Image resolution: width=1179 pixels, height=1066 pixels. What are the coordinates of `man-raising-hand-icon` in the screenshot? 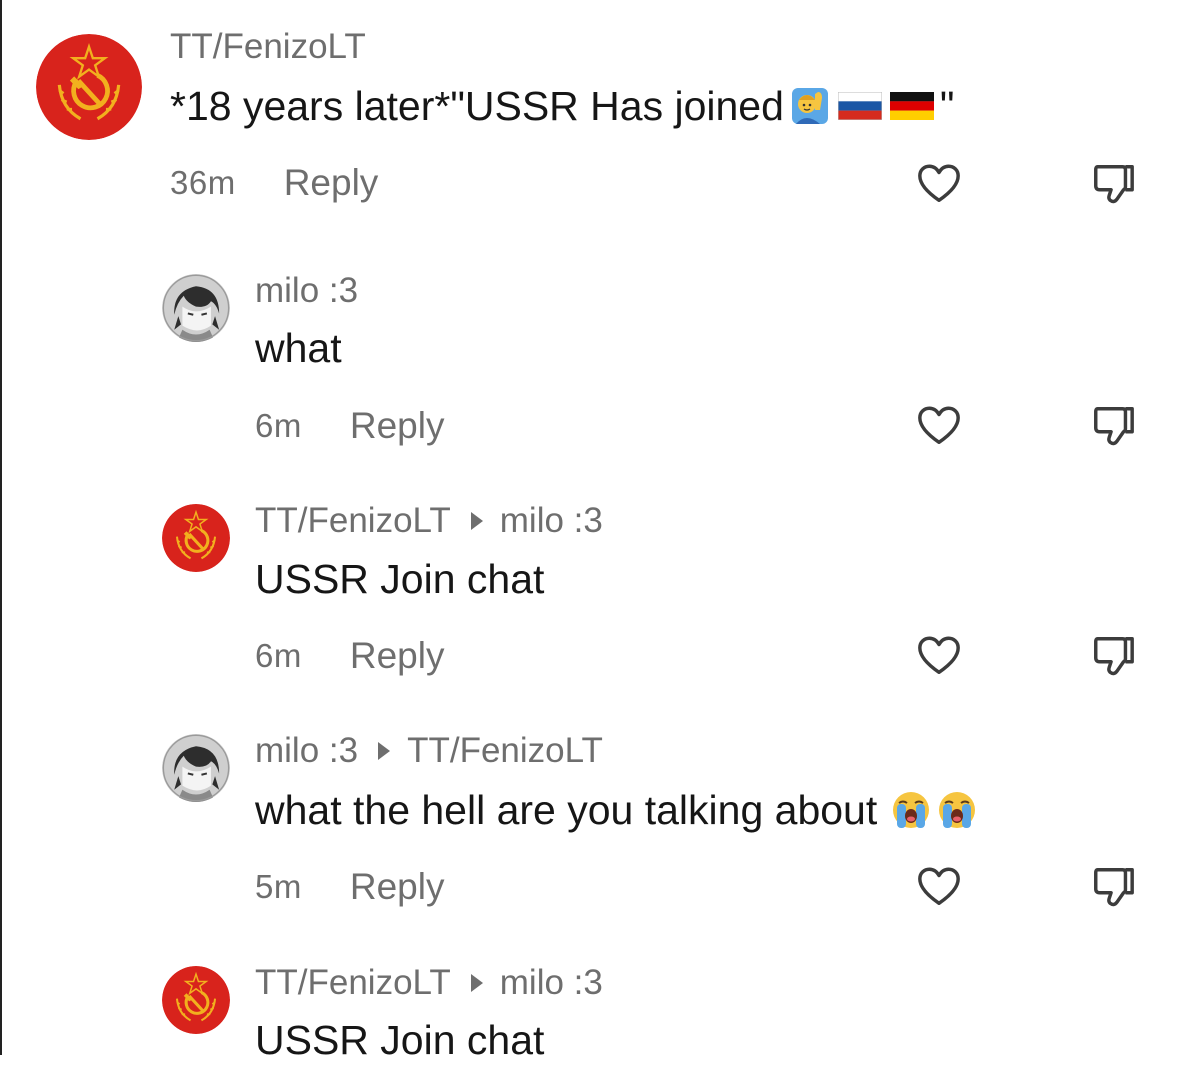 It's located at (810, 106).